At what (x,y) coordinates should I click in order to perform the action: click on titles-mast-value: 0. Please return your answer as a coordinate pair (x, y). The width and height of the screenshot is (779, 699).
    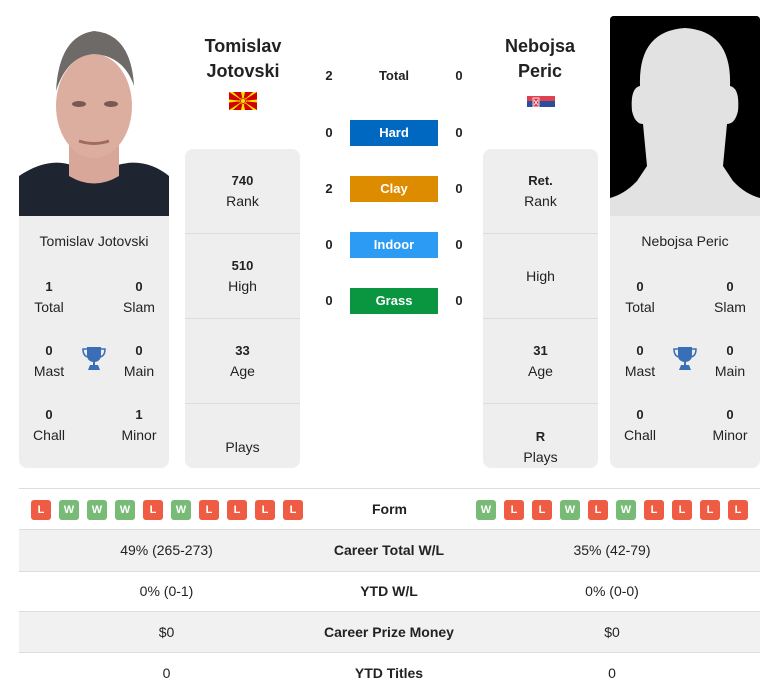
    Looking at the image, I should click on (640, 350).